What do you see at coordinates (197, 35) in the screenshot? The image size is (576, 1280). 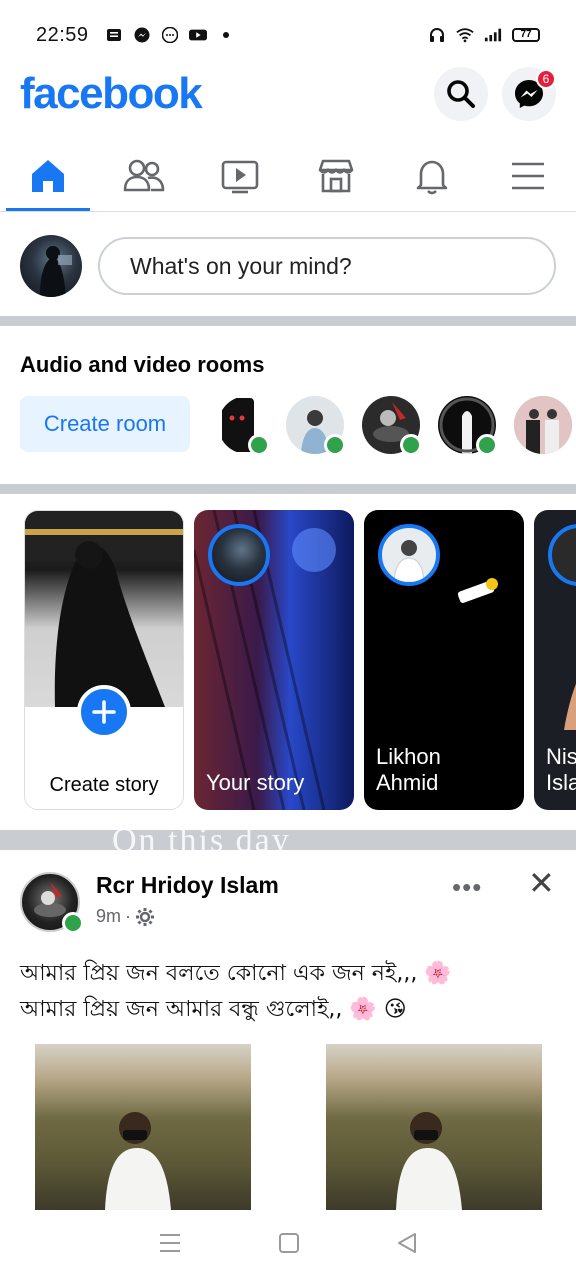 I see `youtube-icon` at bounding box center [197, 35].